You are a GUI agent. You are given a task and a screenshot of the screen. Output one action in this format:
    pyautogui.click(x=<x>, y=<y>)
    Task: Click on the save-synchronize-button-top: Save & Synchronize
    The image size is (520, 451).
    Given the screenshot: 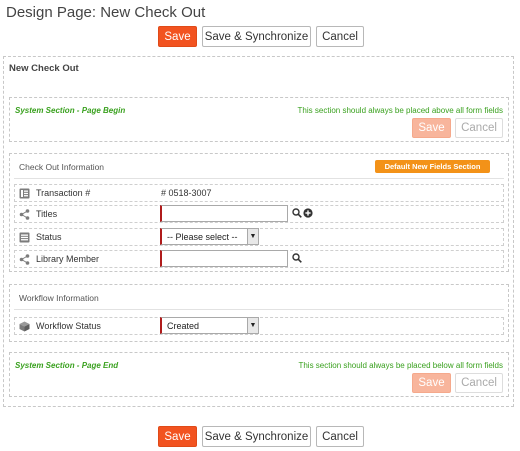 What is the action you would take?
    pyautogui.click(x=256, y=36)
    